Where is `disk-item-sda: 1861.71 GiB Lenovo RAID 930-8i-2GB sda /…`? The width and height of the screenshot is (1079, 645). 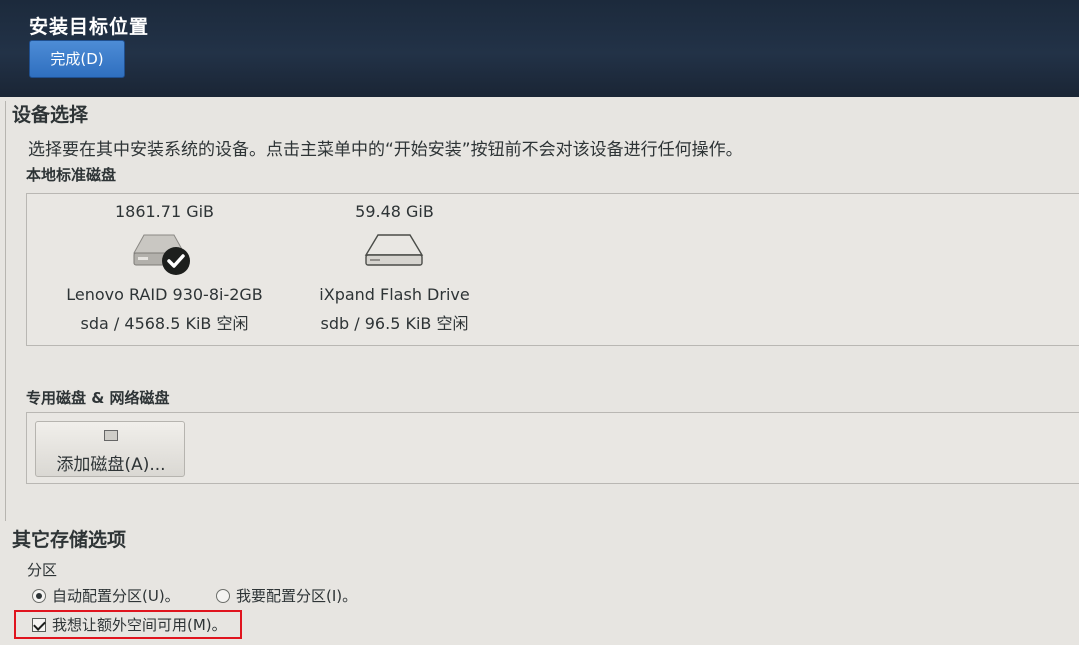 disk-item-sda: 1861.71 GiB Lenovo RAID 930-8i-2GB sda /… is located at coordinates (164, 268).